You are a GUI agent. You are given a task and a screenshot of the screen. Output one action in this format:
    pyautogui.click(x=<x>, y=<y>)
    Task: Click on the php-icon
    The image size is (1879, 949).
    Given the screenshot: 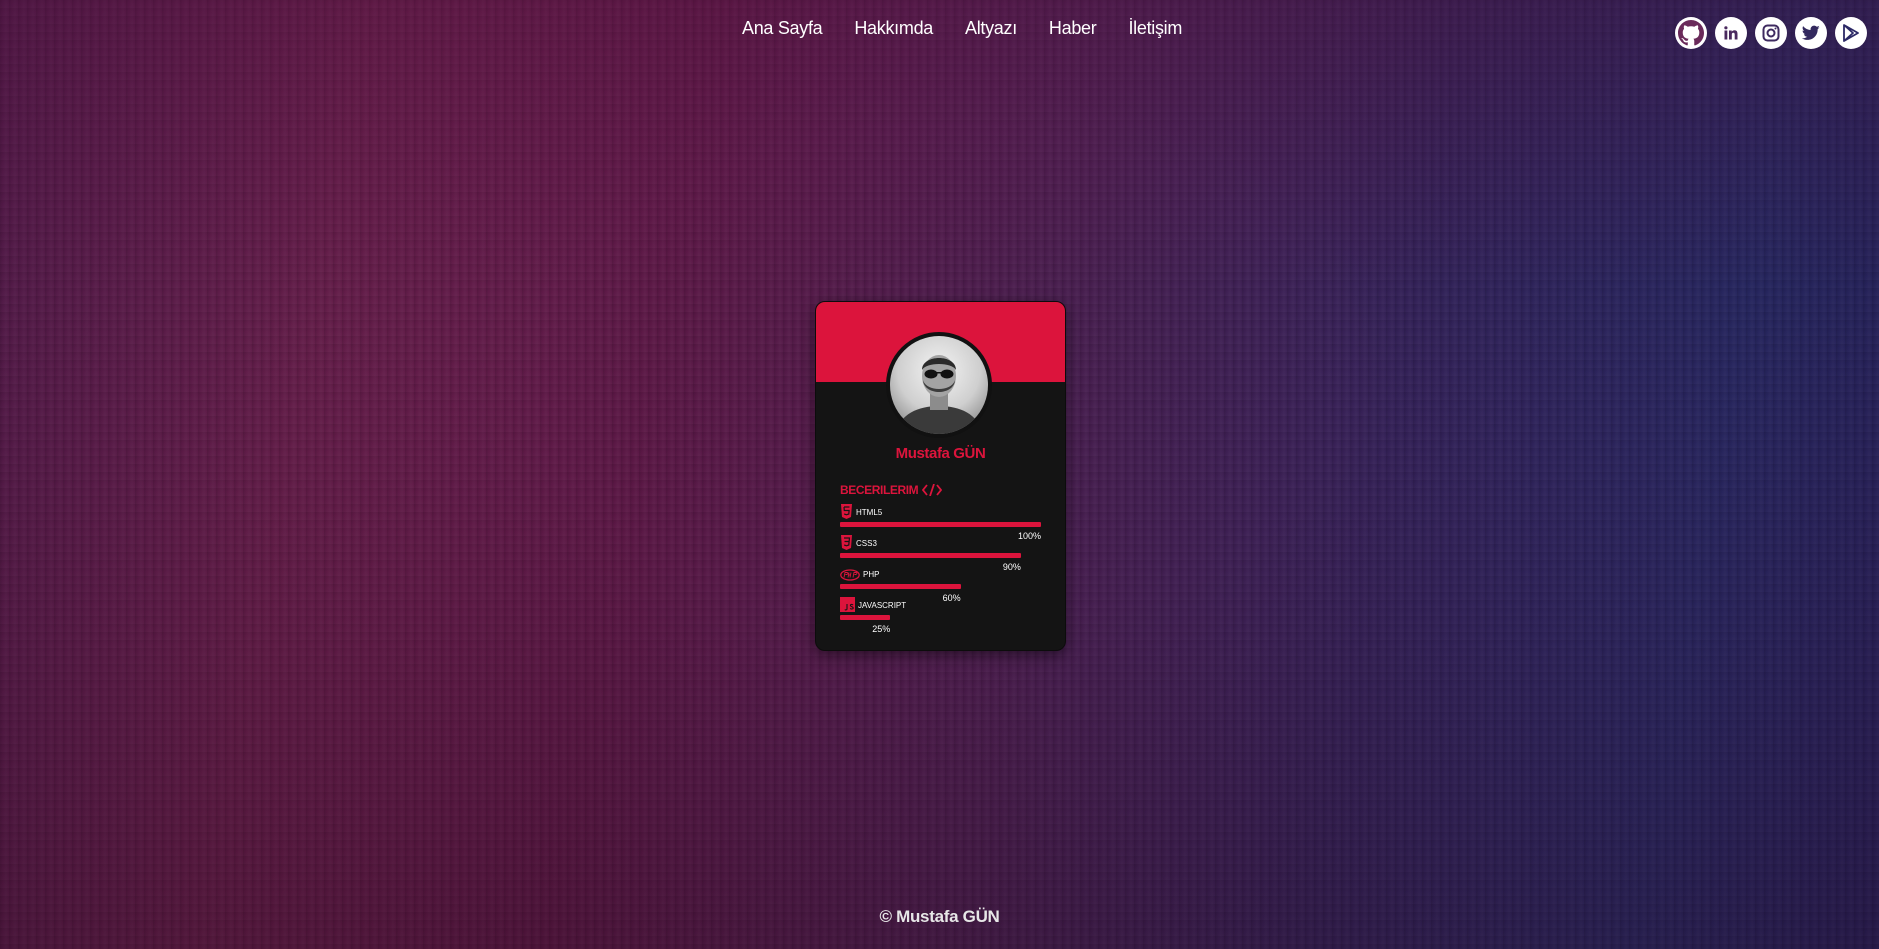 What is the action you would take?
    pyautogui.click(x=850, y=575)
    